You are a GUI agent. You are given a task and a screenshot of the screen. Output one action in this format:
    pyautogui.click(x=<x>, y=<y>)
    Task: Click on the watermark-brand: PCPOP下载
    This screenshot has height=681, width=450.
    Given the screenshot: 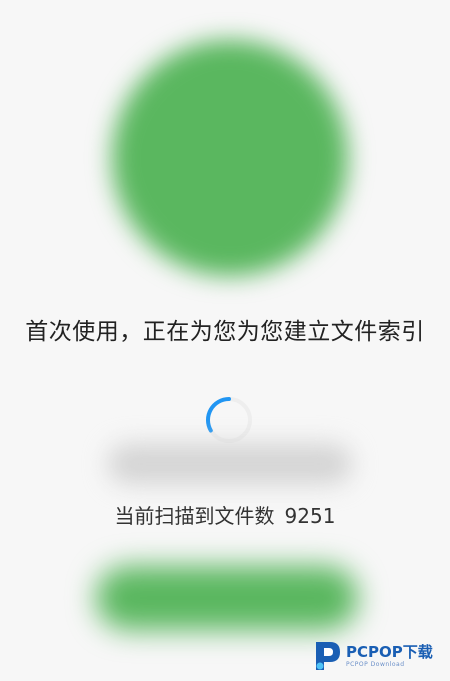 What is the action you would take?
    pyautogui.click(x=389, y=652)
    